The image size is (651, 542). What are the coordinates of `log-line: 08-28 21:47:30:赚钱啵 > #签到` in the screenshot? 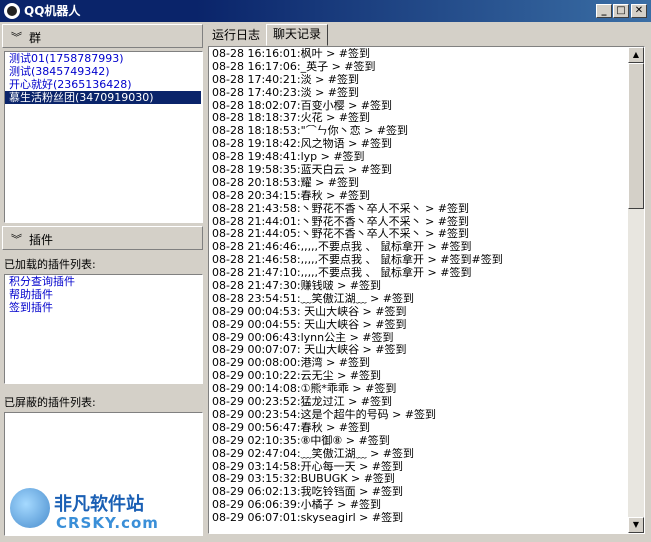 It's located at (296, 286).